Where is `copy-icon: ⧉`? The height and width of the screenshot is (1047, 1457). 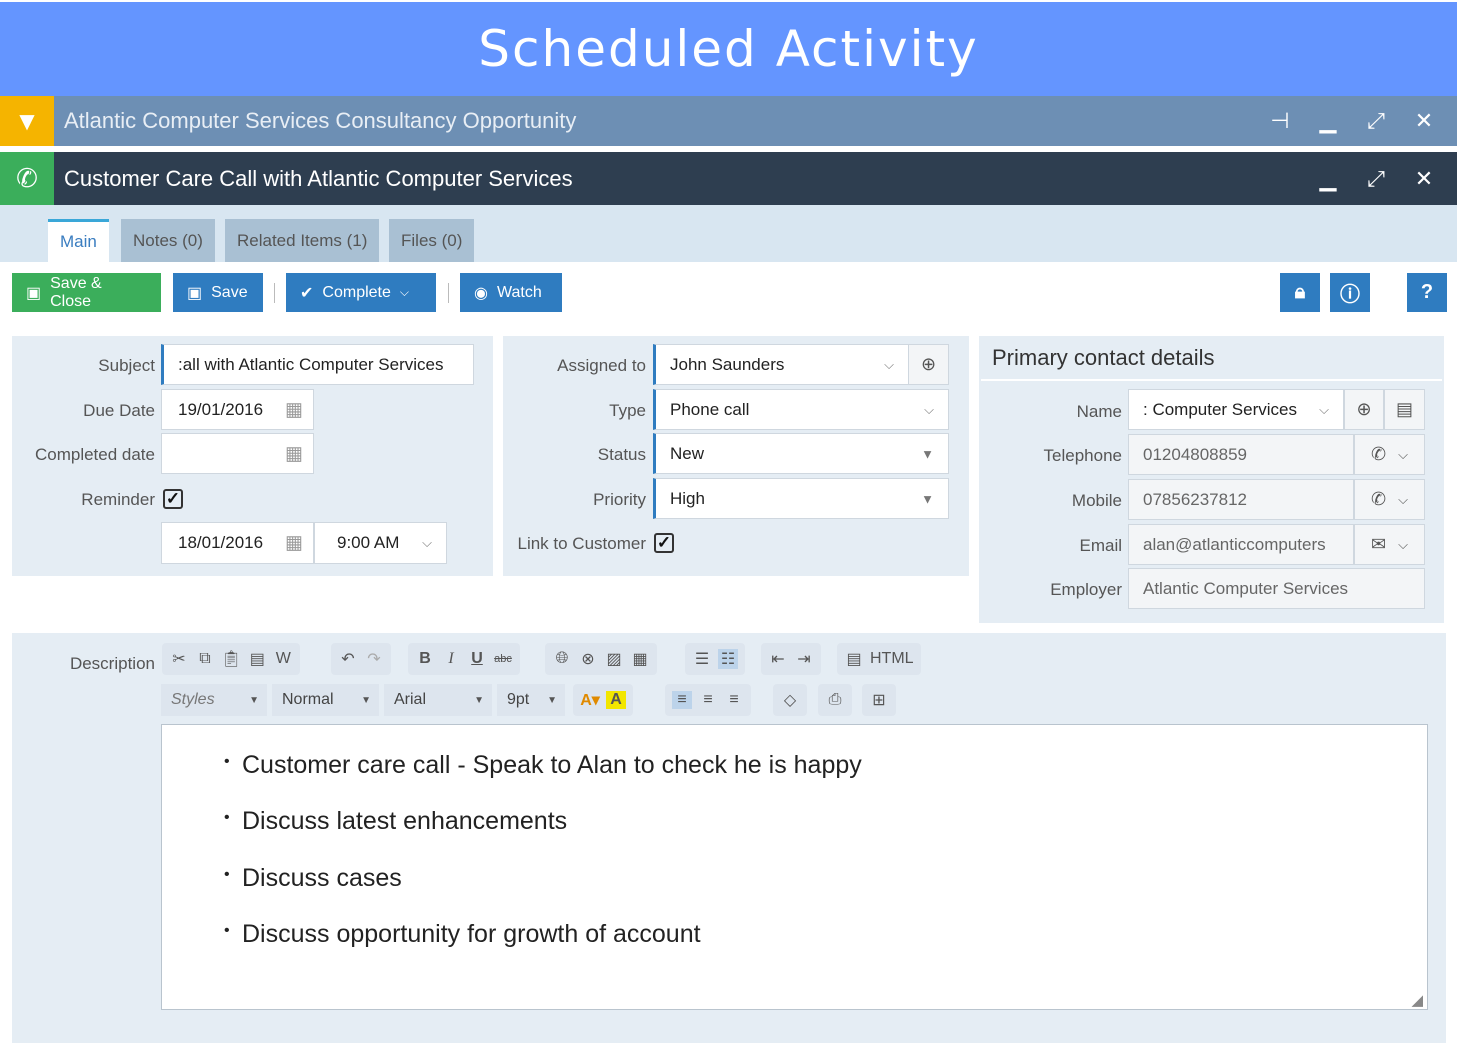
copy-icon: ⧉ is located at coordinates (205, 659).